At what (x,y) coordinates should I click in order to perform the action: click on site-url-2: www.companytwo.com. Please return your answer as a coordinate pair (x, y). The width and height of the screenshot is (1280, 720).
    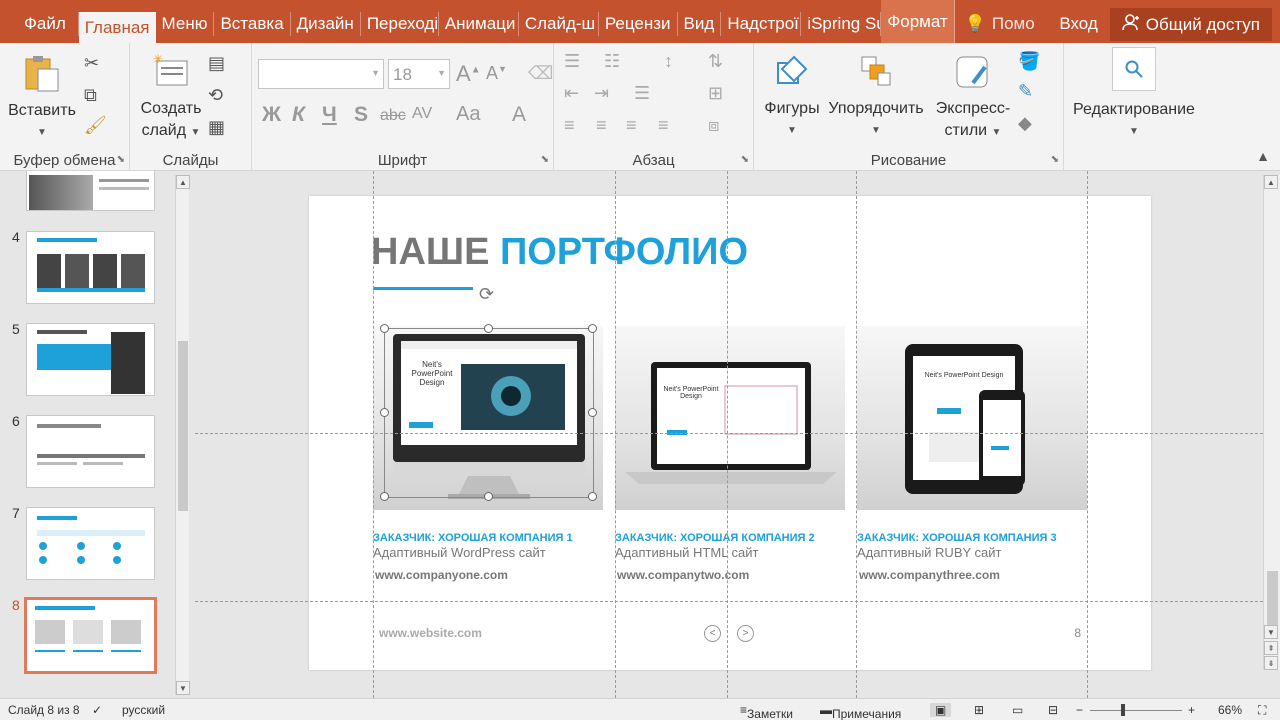
    Looking at the image, I should click on (683, 575).